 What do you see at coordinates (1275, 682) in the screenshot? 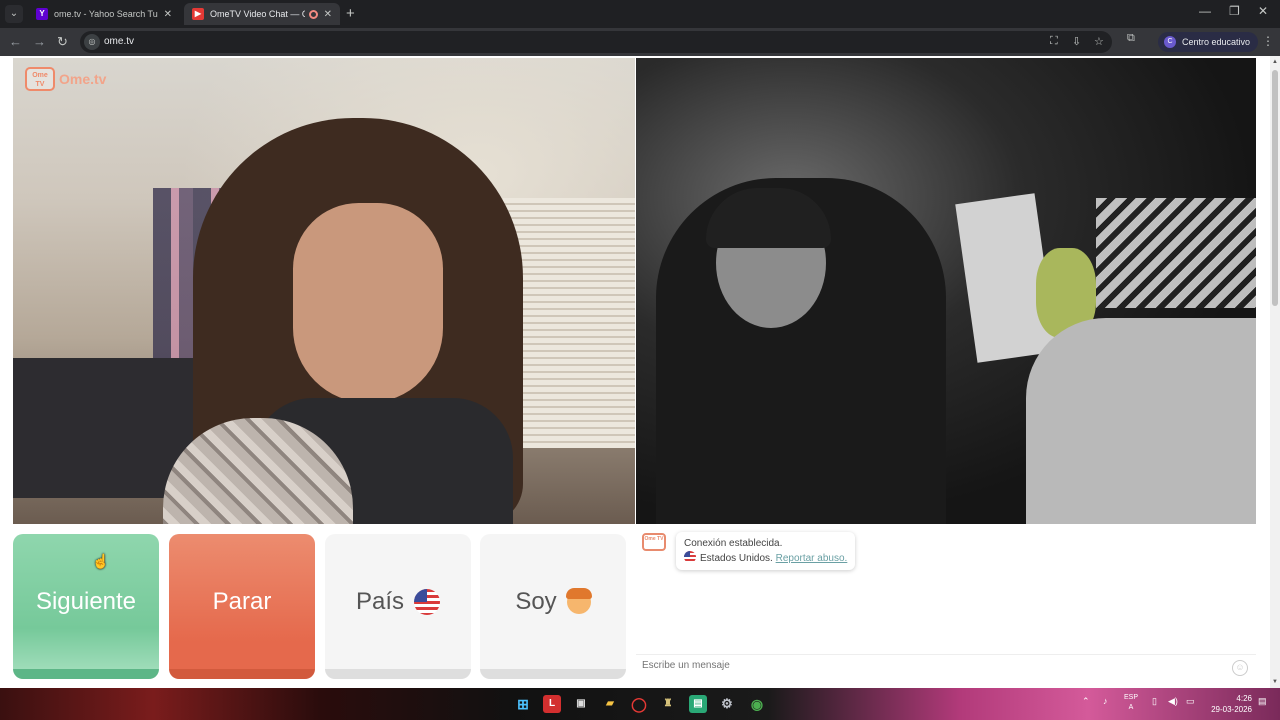
I see `scroll-down-icon: ▼` at bounding box center [1275, 682].